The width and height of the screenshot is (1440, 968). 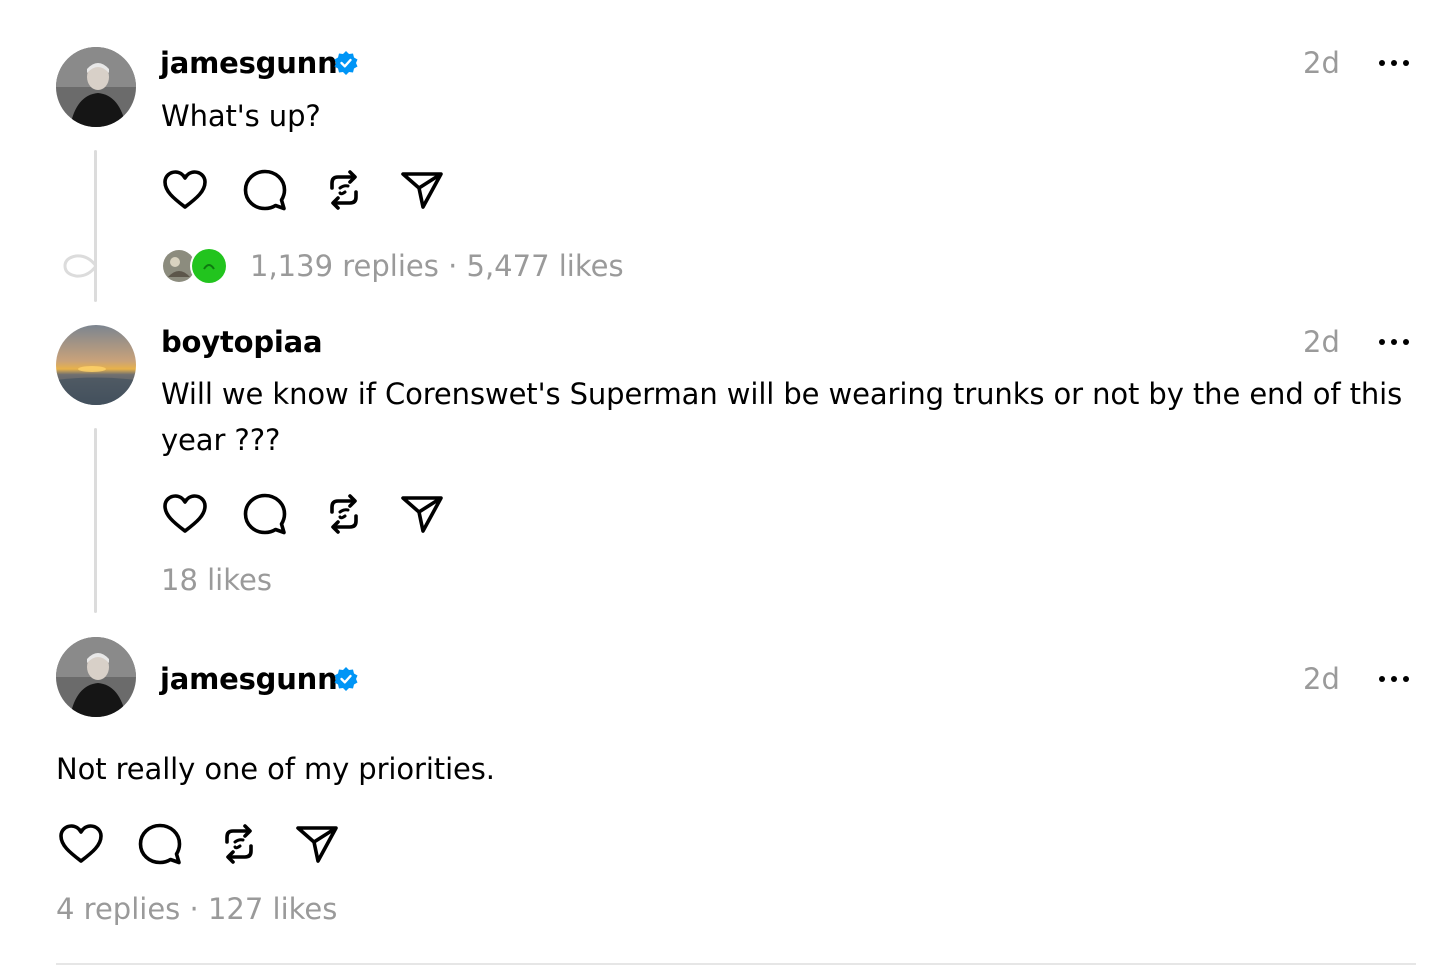 What do you see at coordinates (96, 365) in the screenshot?
I see `avatar-boytopiaa` at bounding box center [96, 365].